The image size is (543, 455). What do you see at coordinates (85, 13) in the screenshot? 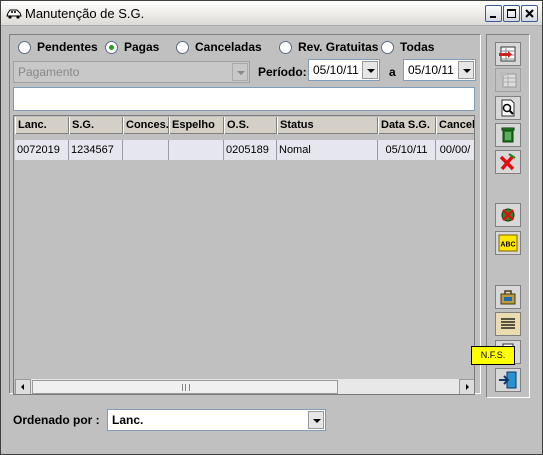
I see `window-title: Manutenção de S.G.` at bounding box center [85, 13].